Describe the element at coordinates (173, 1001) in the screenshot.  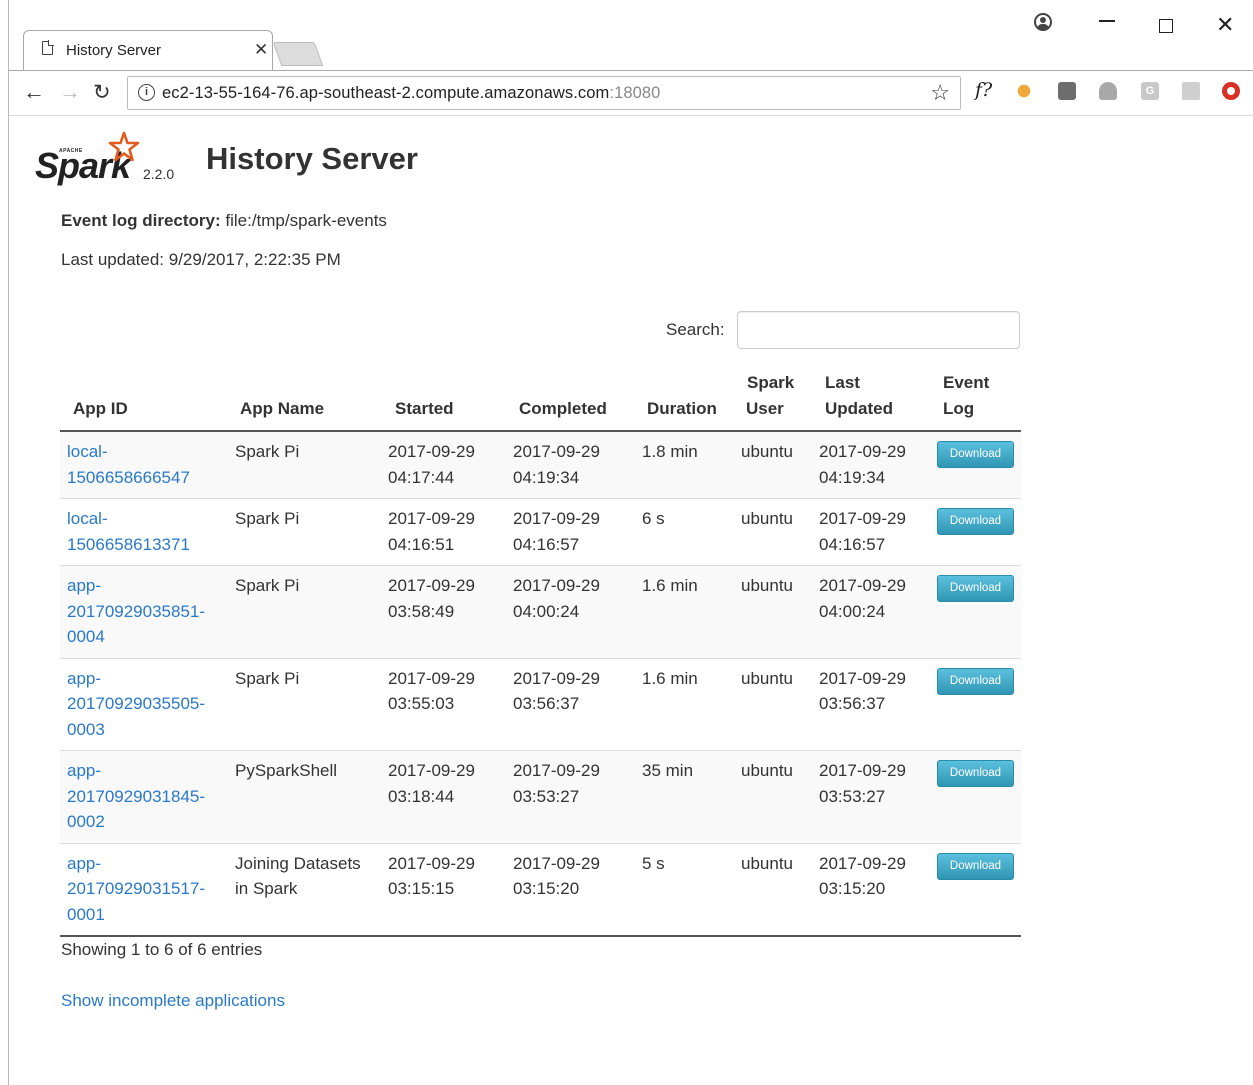
I see `show-incomplete-link: Show incomplete applications` at that location.